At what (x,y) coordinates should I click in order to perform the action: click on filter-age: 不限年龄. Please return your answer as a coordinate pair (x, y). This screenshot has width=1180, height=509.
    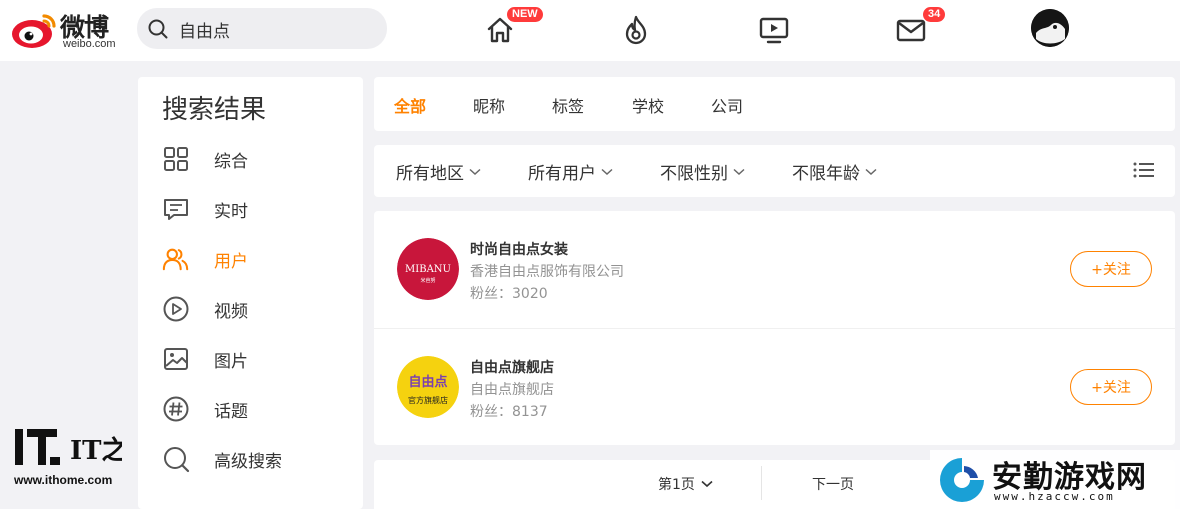
    Looking at the image, I should click on (834, 171).